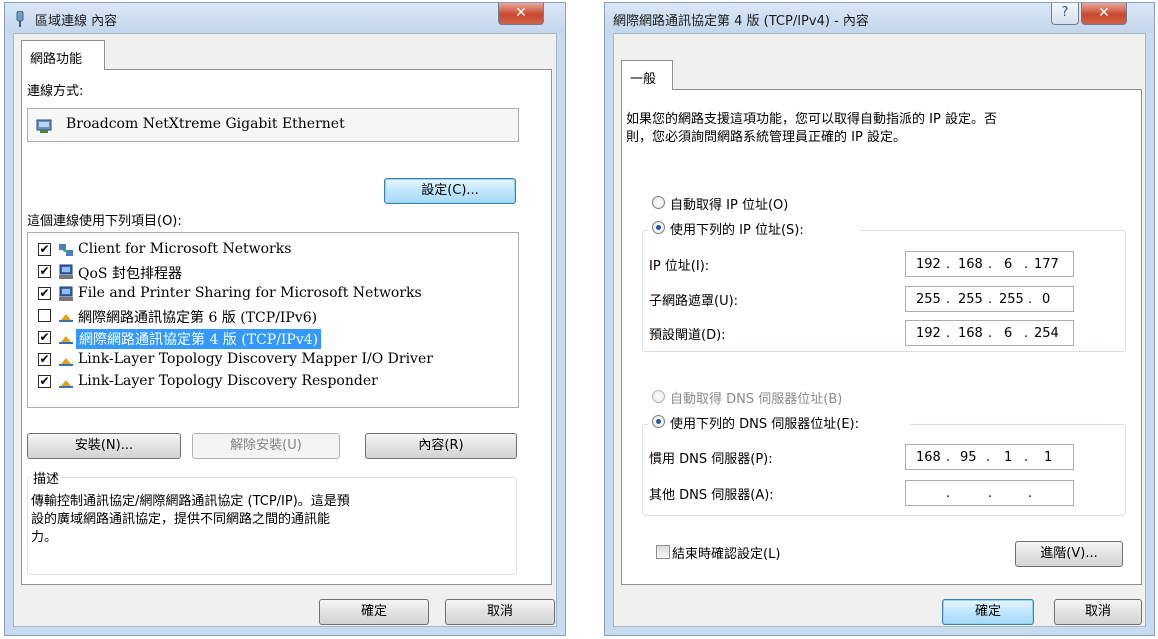 Image resolution: width=1158 pixels, height=639 pixels. Describe the element at coordinates (20, 19) in the screenshot. I see `network-adapter-icon` at that location.